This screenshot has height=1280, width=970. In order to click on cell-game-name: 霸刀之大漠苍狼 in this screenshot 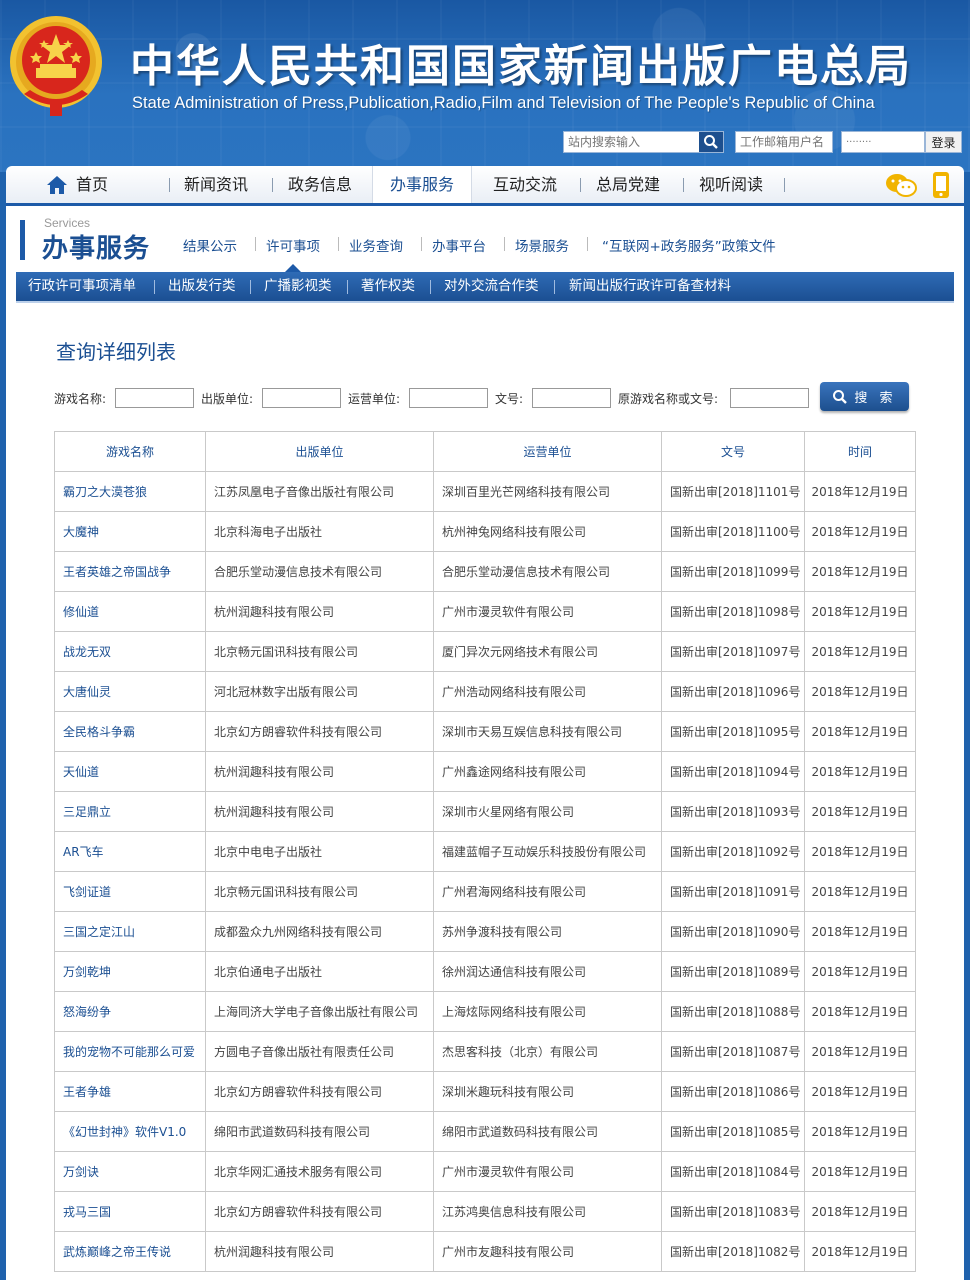, I will do `click(130, 491)`.